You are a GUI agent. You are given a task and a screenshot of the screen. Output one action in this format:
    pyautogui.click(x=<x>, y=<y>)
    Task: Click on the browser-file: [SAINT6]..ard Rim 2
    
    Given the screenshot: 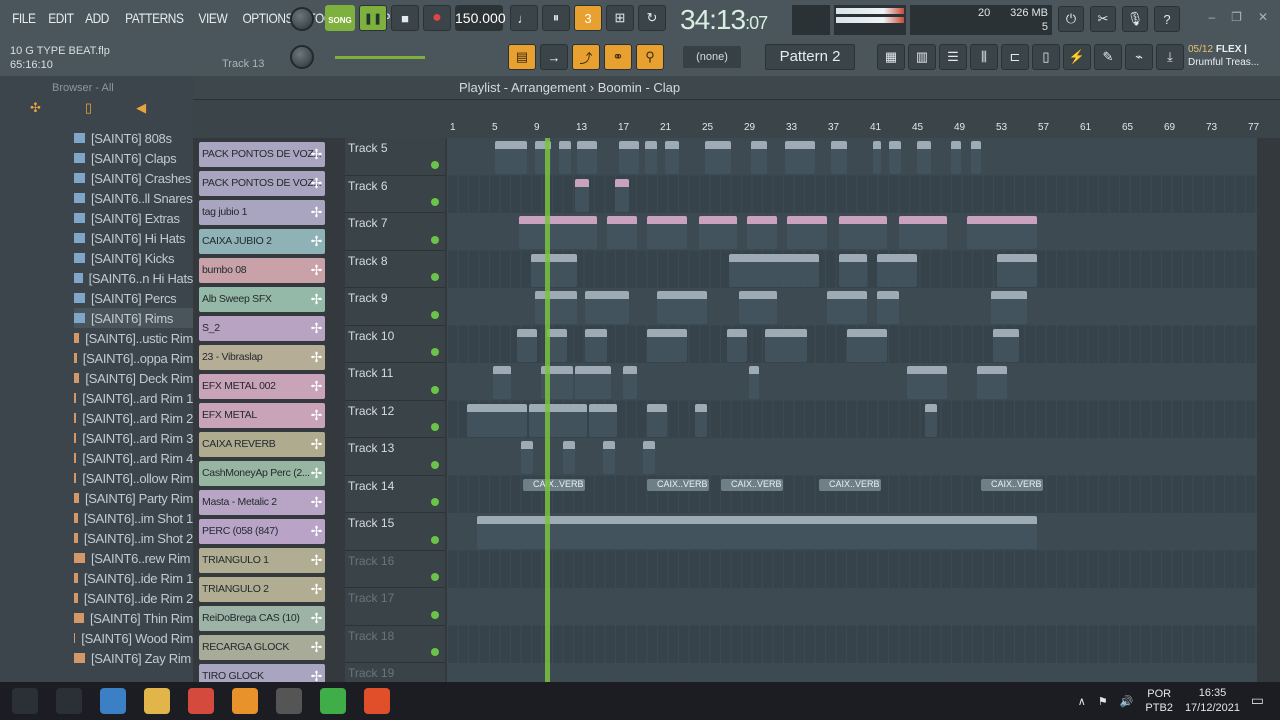 What is the action you would take?
    pyautogui.click(x=133, y=418)
    